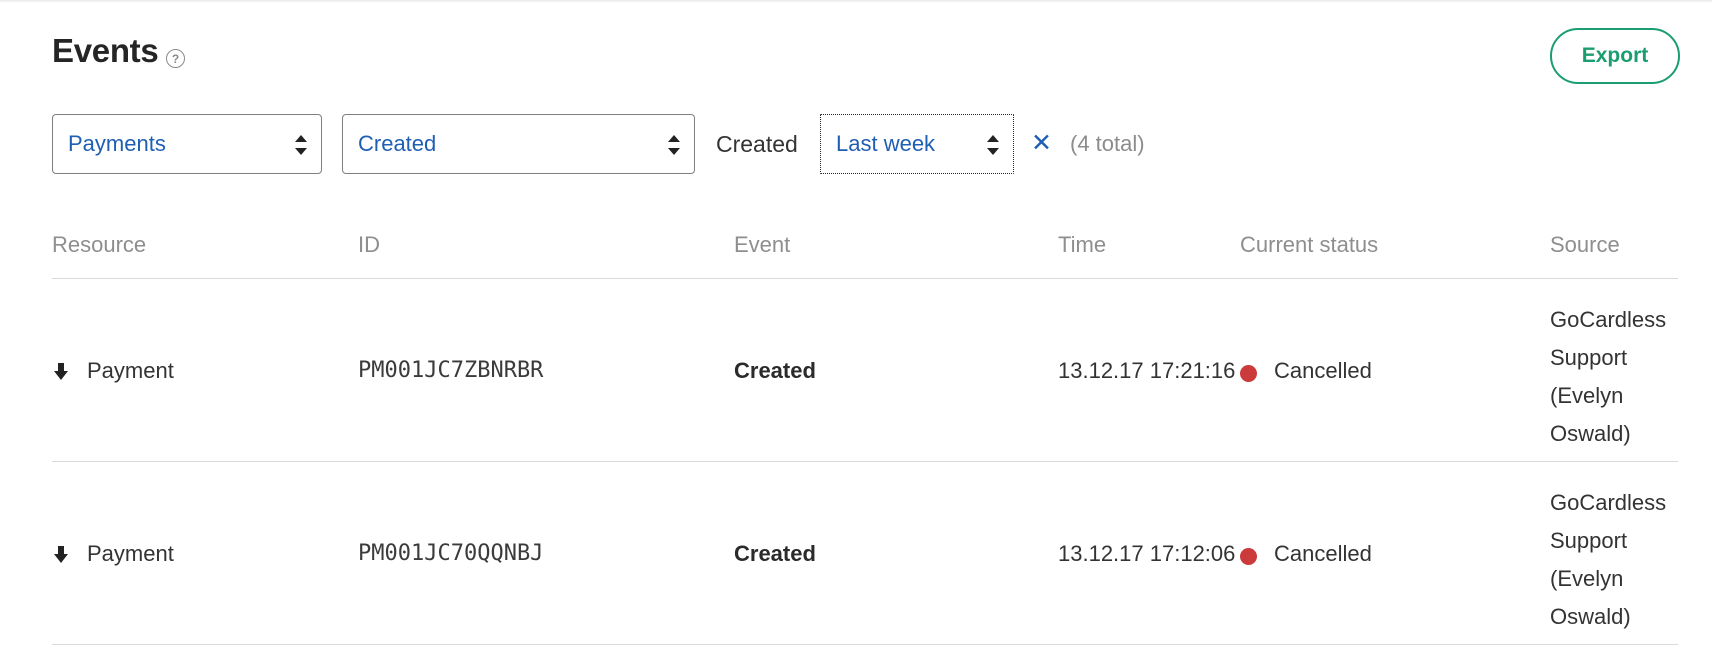 The height and width of the screenshot is (650, 1712). Describe the element at coordinates (450, 370) in the screenshot. I see `id-cell: PM001JC7ZBNRBR` at that location.